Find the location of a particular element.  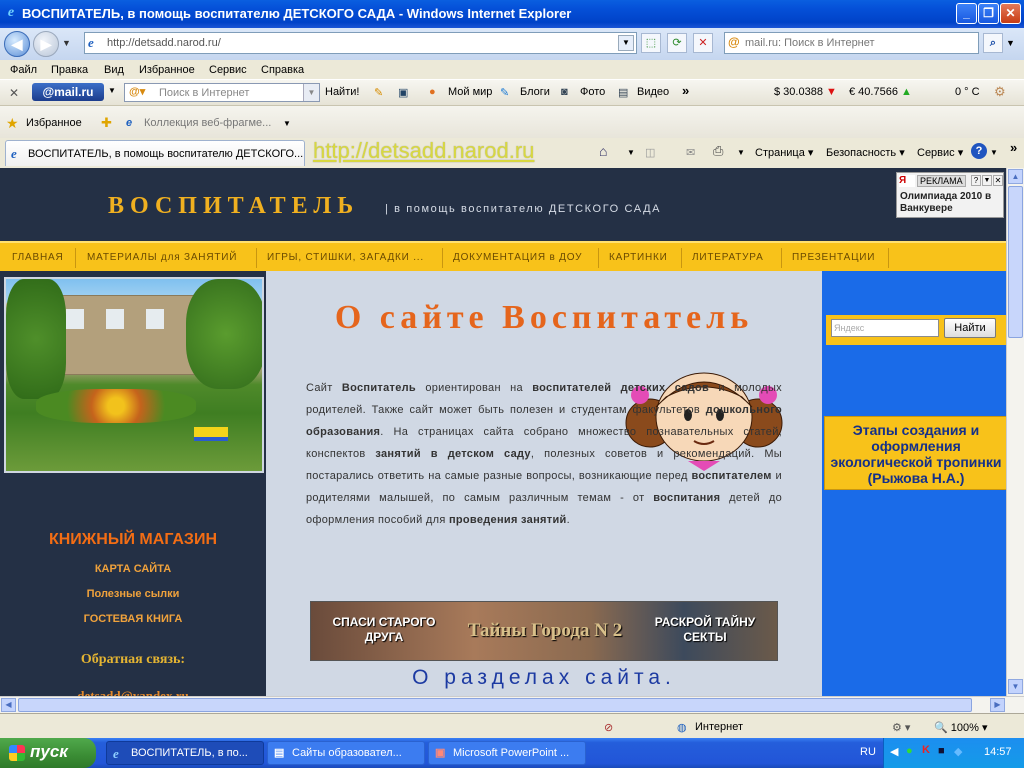

hscroll-thumb is located at coordinates (495, 705).